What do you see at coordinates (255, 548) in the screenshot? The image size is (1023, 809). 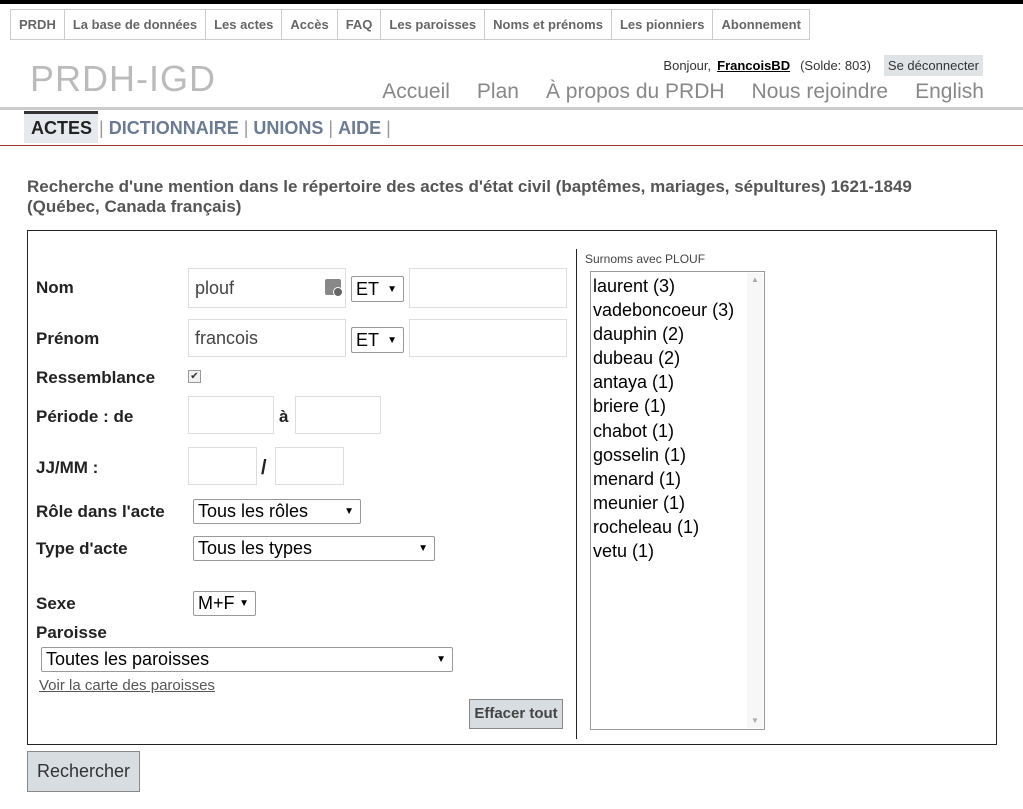 I see `type-value: Tous les types` at bounding box center [255, 548].